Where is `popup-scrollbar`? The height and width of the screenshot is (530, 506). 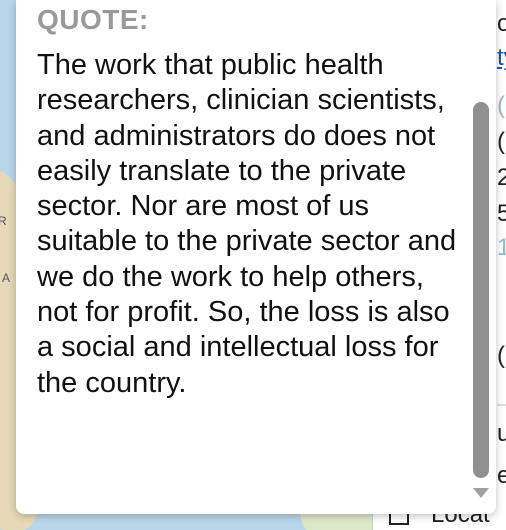
popup-scrollbar is located at coordinates (481, 298).